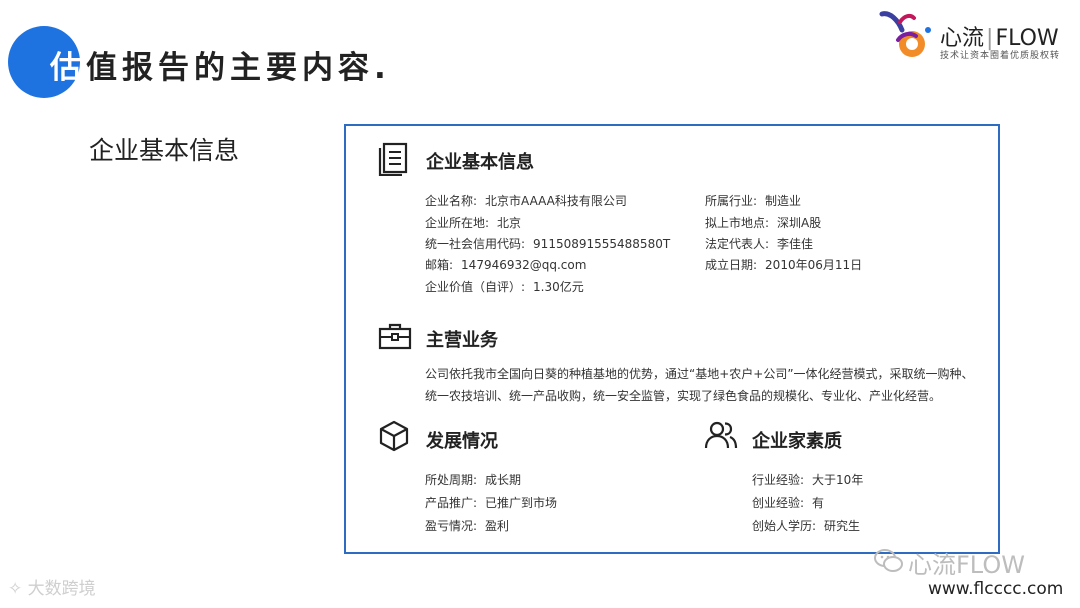 The image size is (1080, 608). What do you see at coordinates (18, 589) in the screenshot?
I see `watermark-logo-icon: ✧` at bounding box center [18, 589].